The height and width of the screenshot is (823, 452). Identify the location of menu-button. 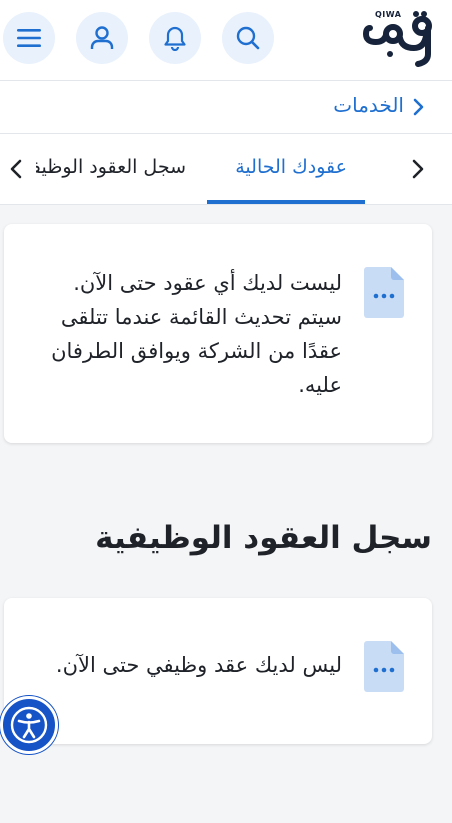
(29, 38).